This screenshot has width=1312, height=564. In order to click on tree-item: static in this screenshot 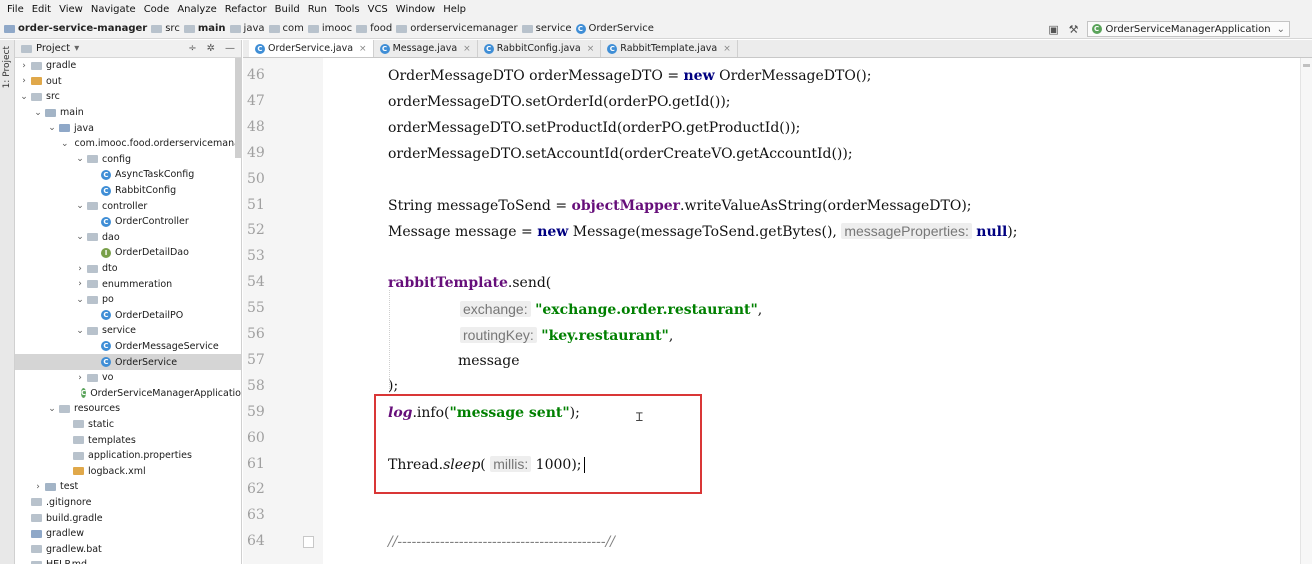, I will do `click(128, 425)`.